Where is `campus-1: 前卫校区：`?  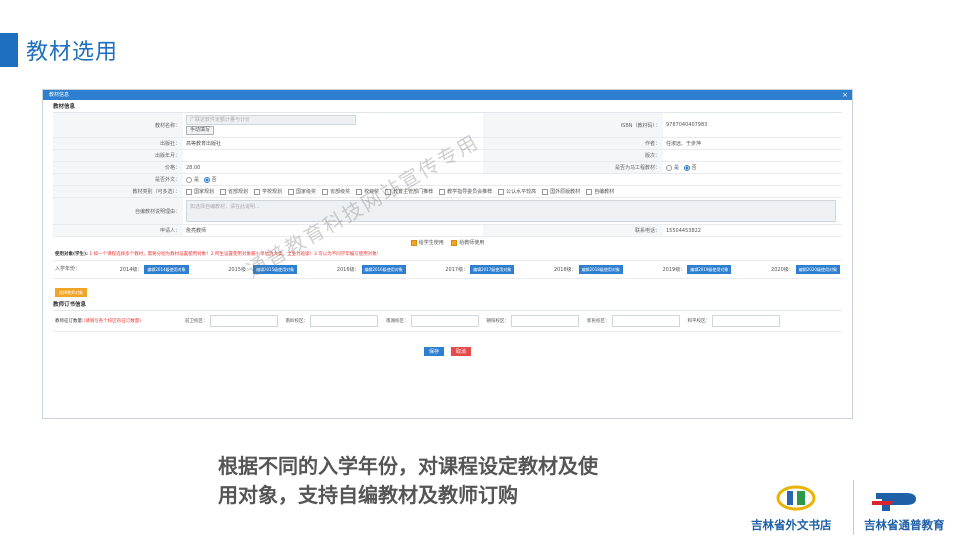 campus-1: 前卫校区： is located at coordinates (231, 321).